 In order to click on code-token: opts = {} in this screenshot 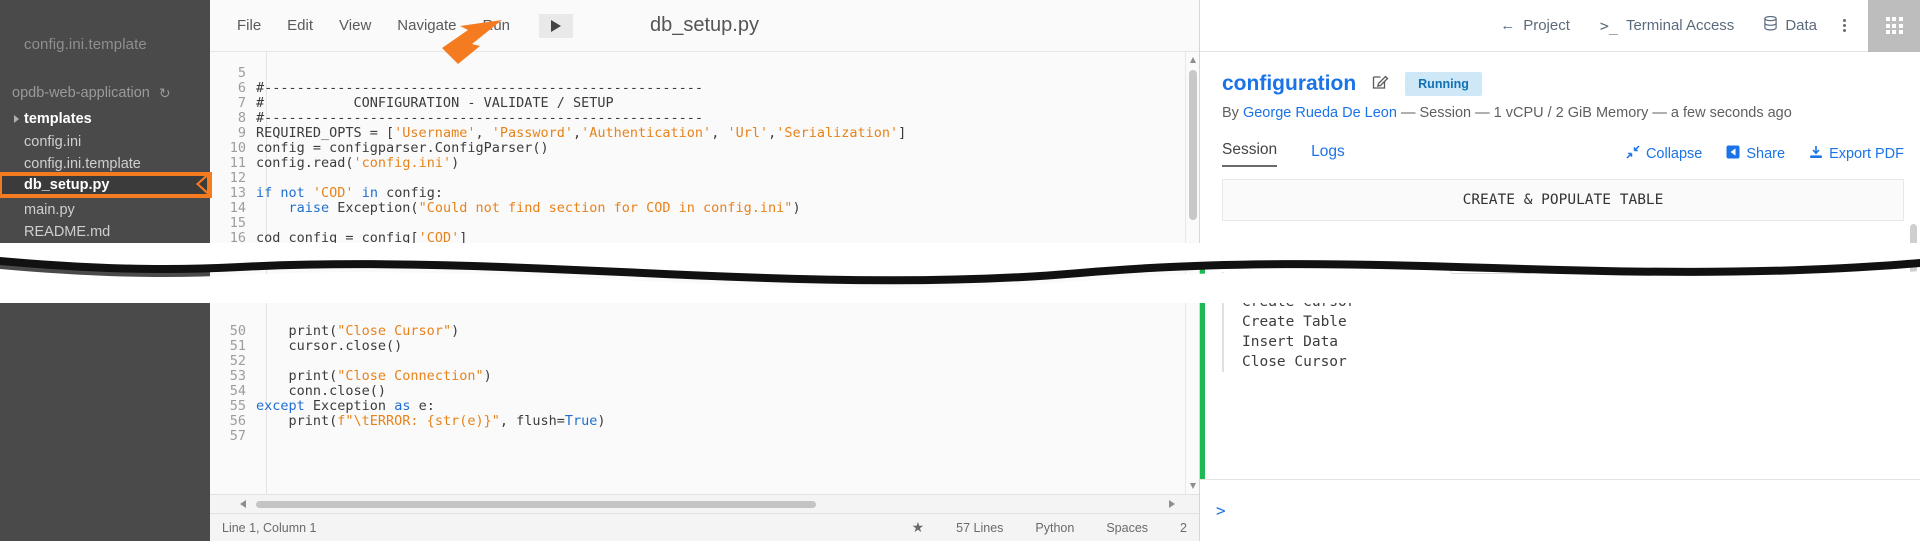, I will do `click(293, 253)`.